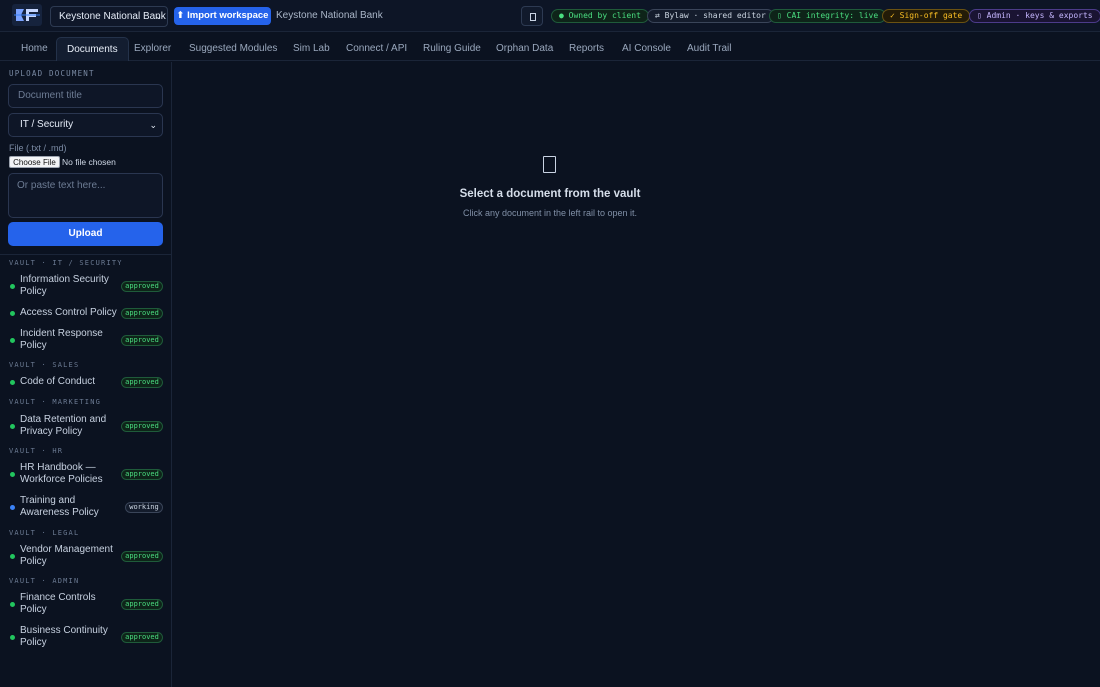  Describe the element at coordinates (926, 16) in the screenshot. I see `signoff-gate-badge: ✓ Sign-off gate` at that location.